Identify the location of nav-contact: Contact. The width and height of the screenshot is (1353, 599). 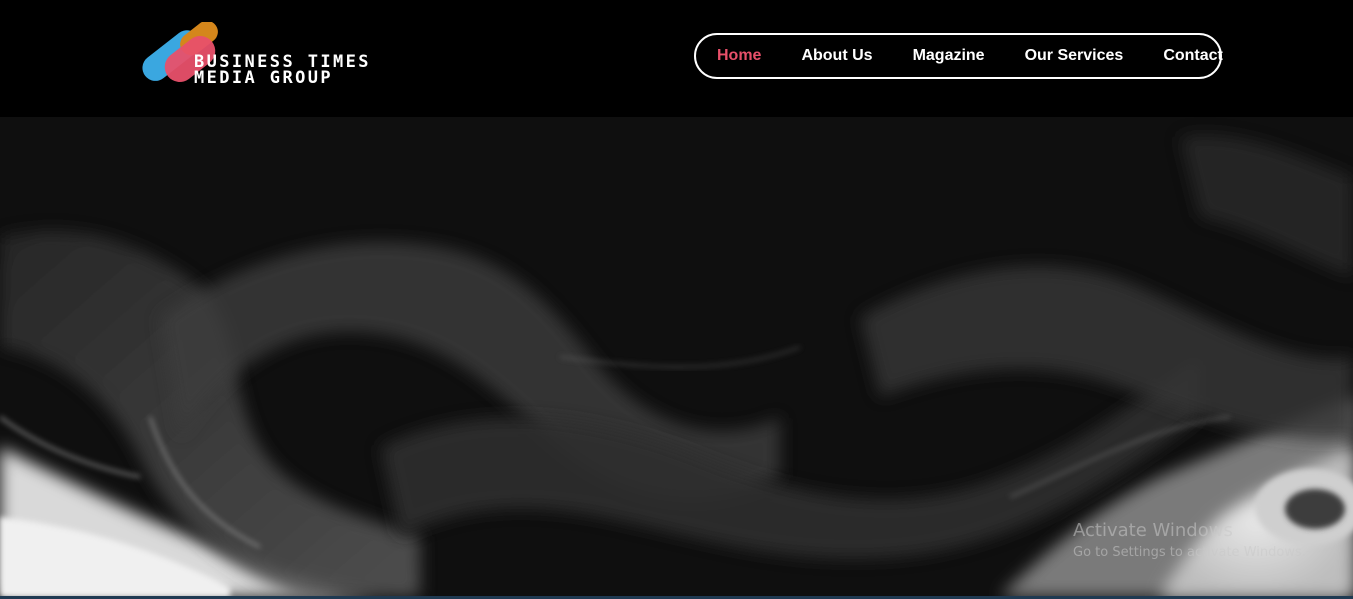
(1193, 56).